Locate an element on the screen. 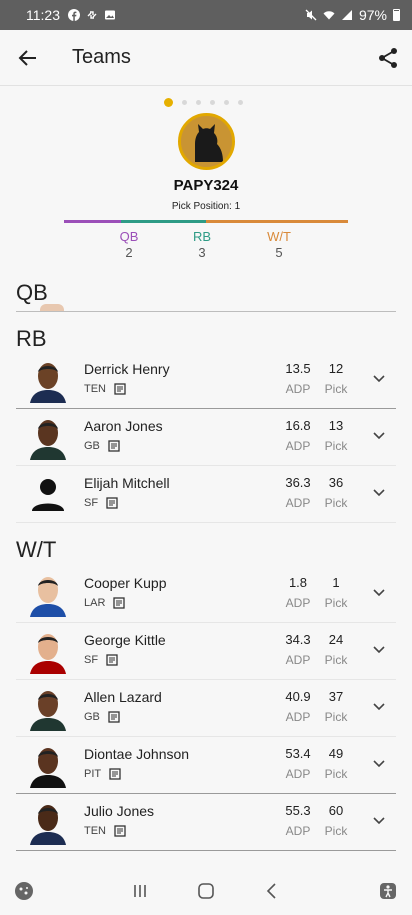  player-name: Allen Lazard is located at coordinates (123, 697).